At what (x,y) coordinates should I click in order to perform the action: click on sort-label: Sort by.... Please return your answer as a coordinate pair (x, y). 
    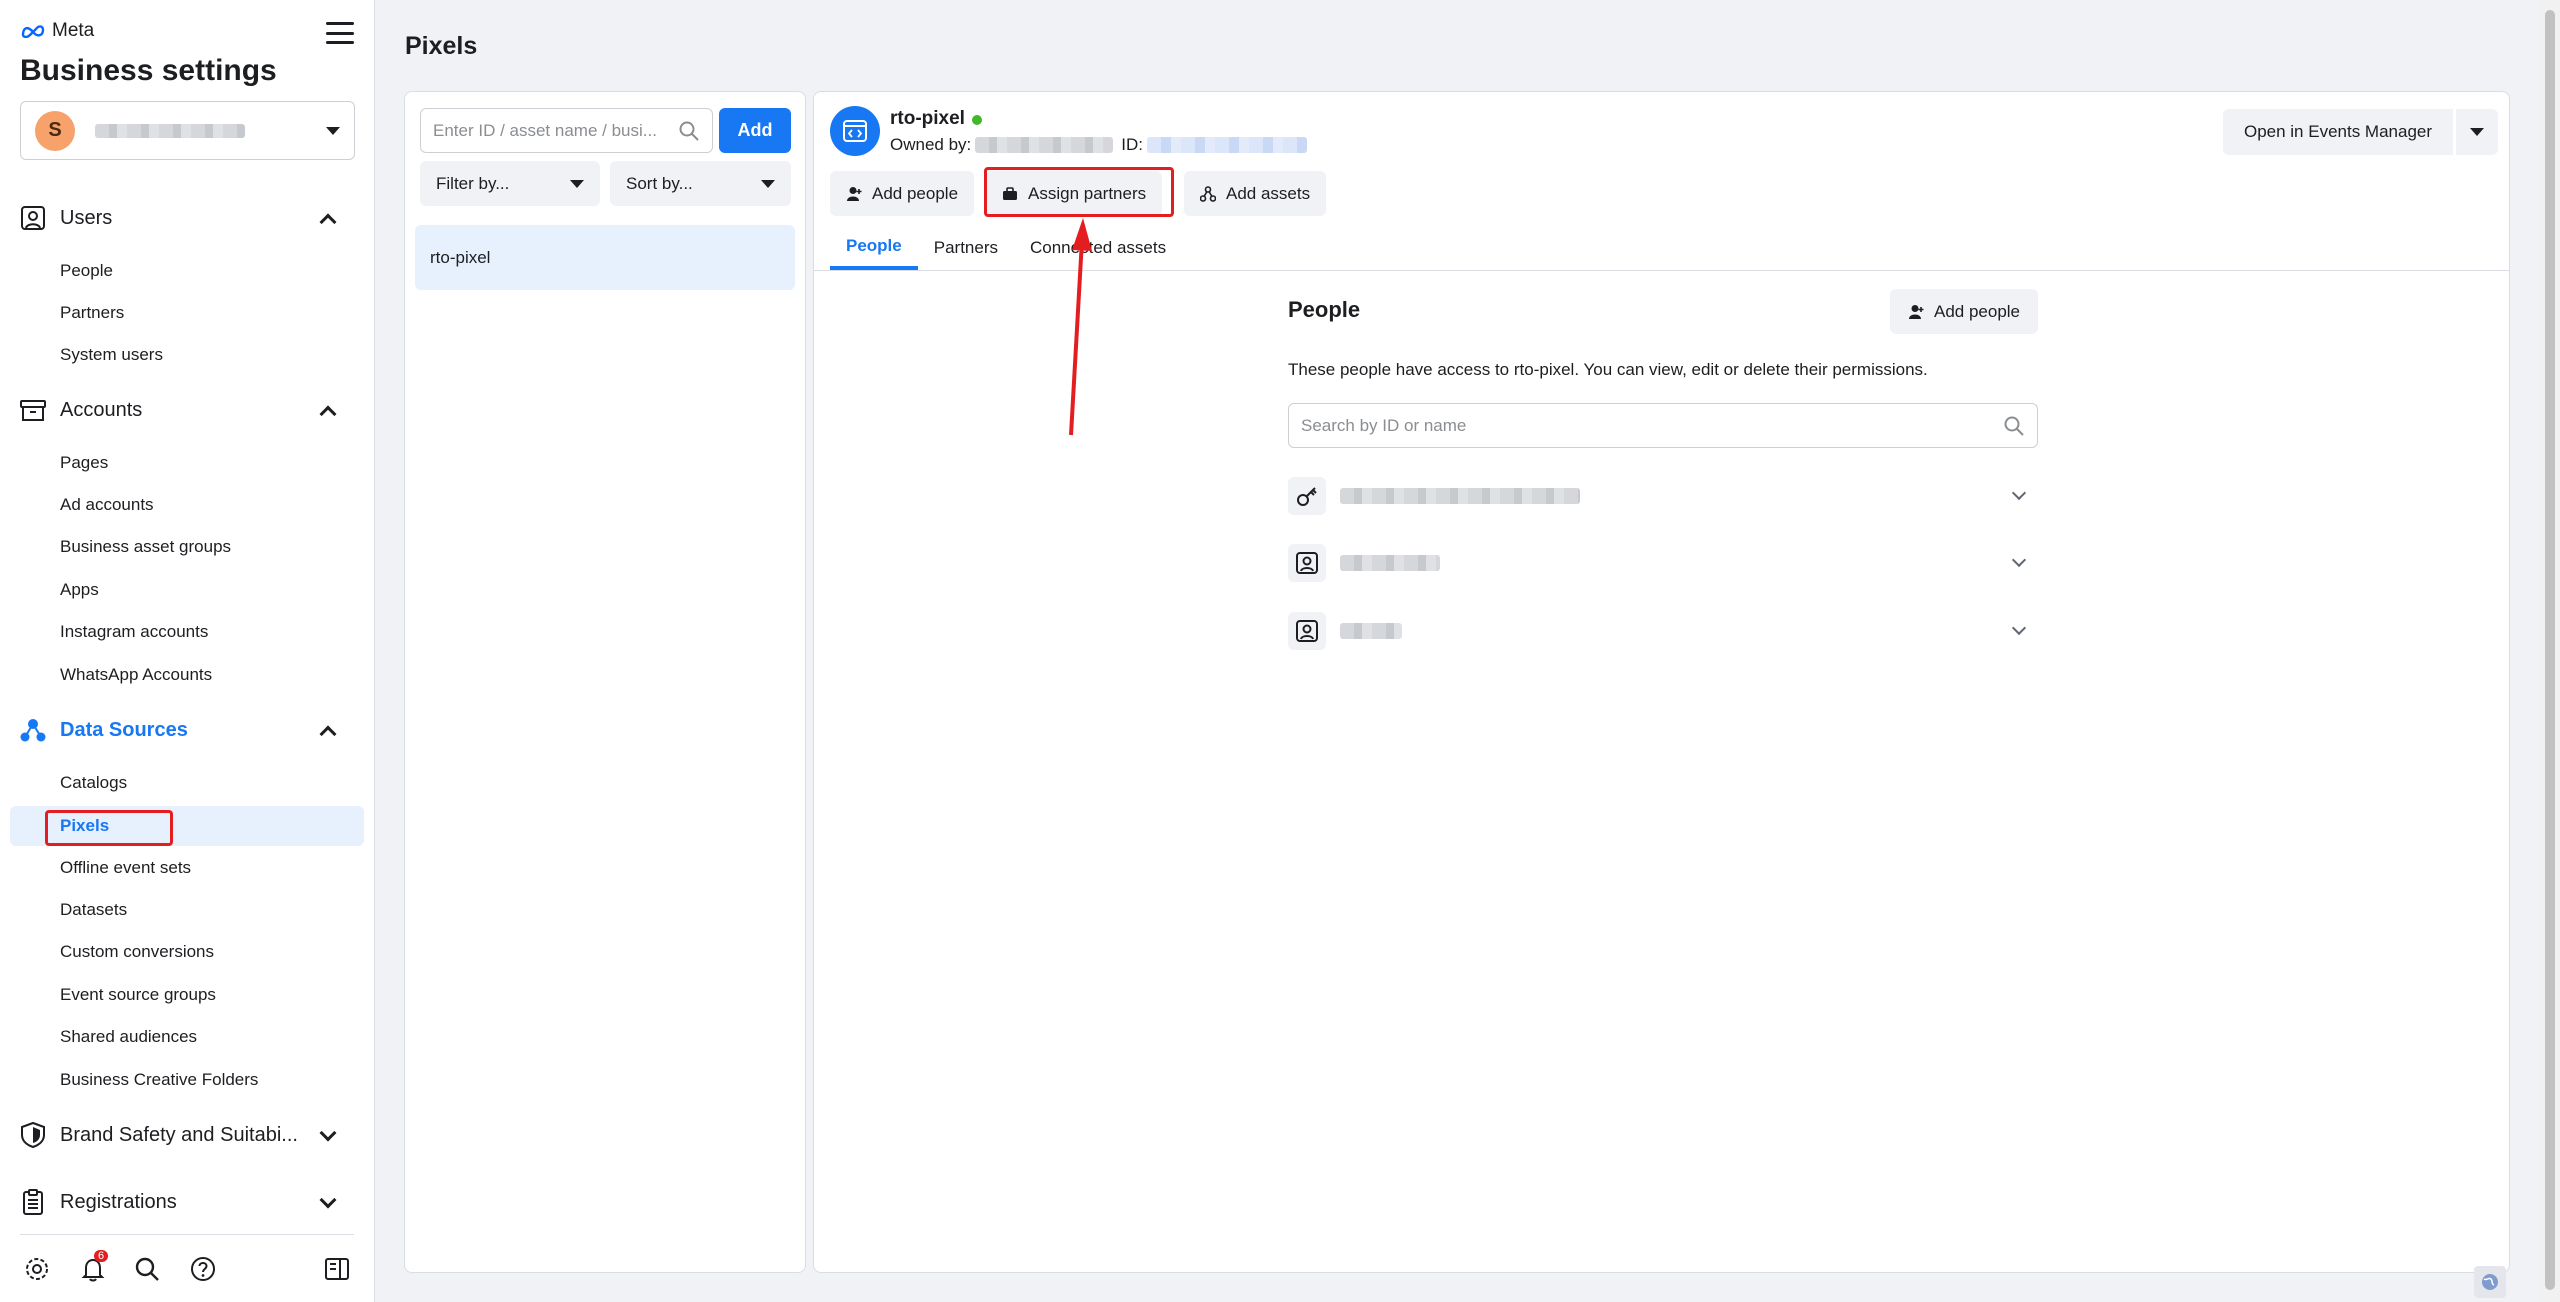
    Looking at the image, I should click on (659, 183).